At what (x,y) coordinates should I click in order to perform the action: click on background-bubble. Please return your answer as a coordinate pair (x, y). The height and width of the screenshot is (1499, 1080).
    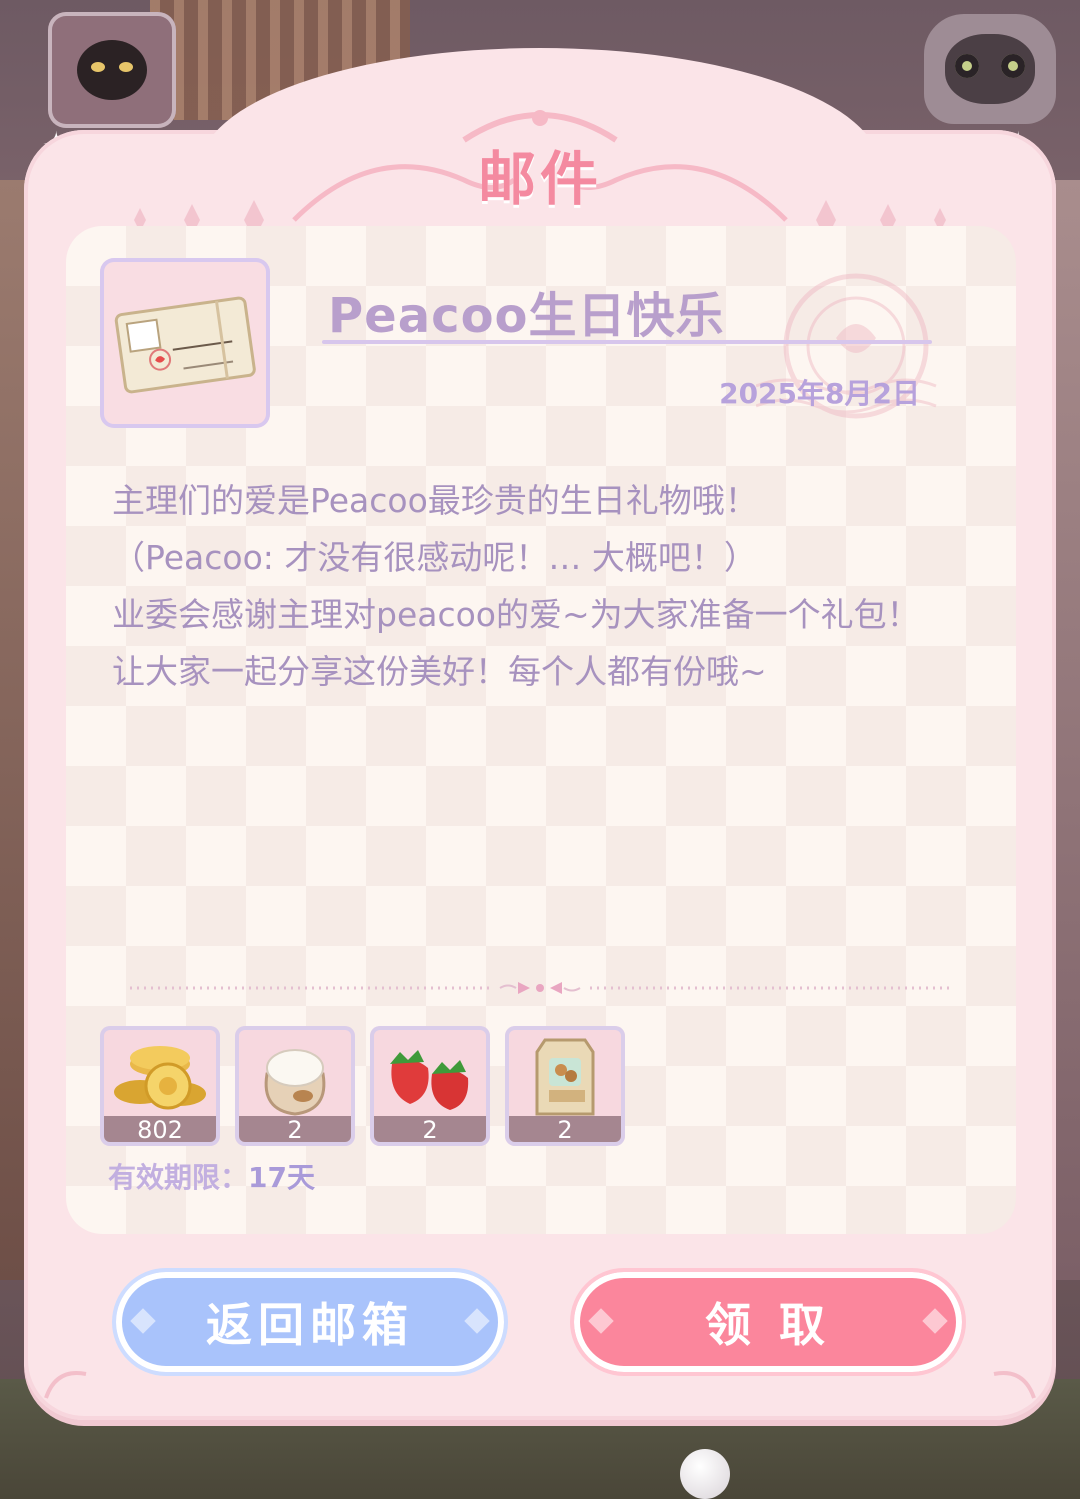
    Looking at the image, I should click on (705, 1474).